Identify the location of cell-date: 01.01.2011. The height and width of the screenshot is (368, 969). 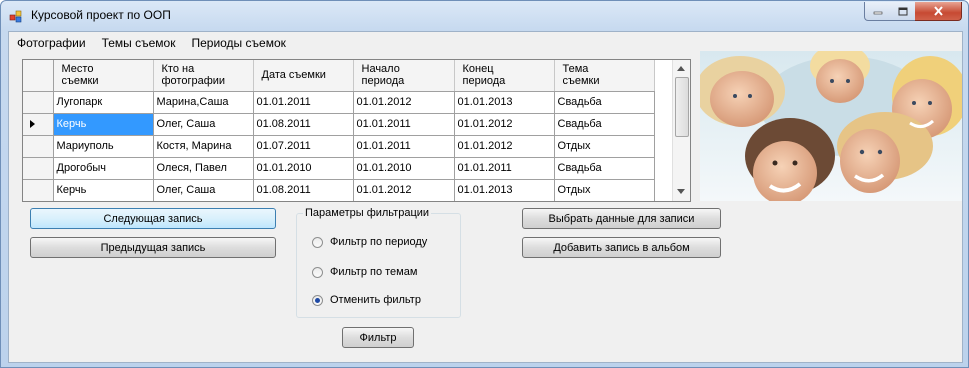
(303, 102).